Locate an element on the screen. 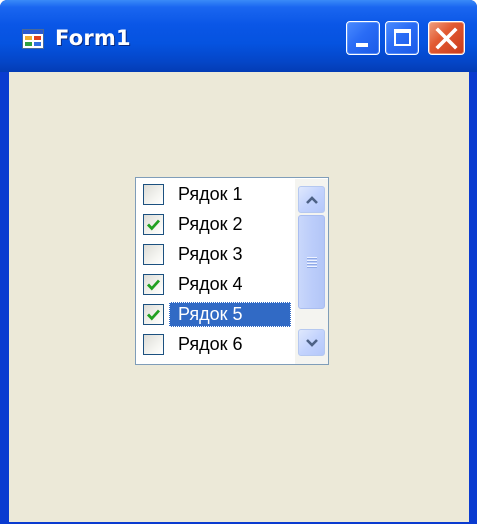 The height and width of the screenshot is (524, 477). window-frame-right is located at coordinates (473, 298).